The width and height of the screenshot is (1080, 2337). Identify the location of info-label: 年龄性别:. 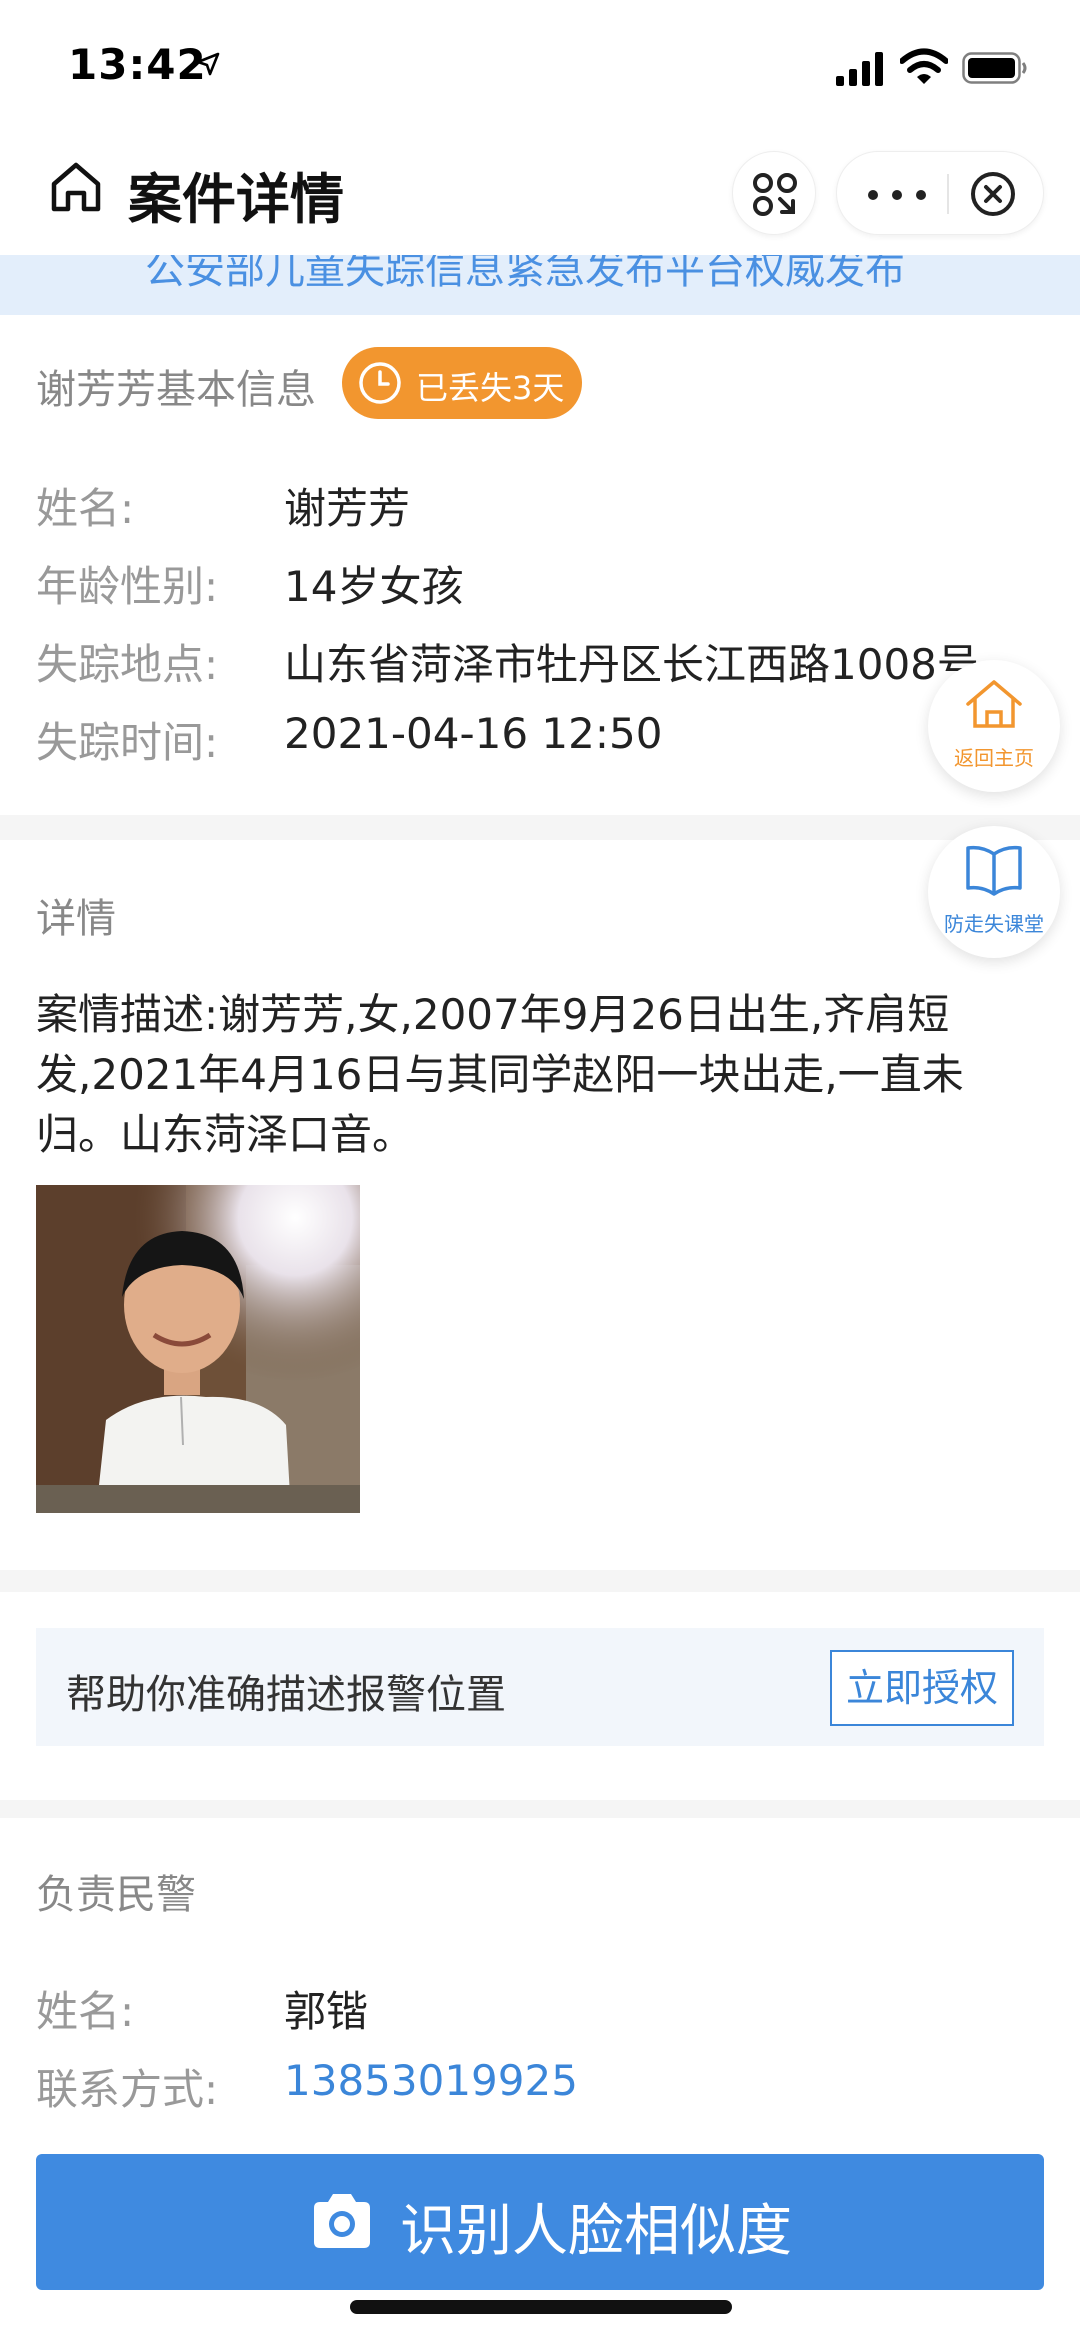
(127, 586).